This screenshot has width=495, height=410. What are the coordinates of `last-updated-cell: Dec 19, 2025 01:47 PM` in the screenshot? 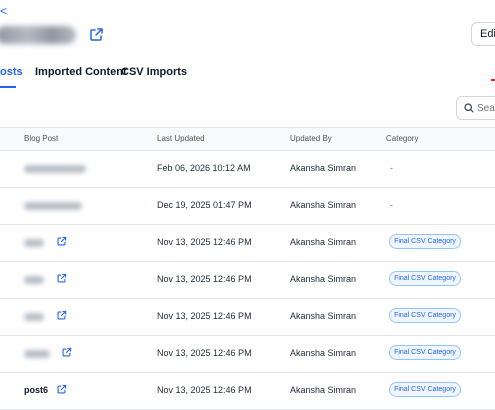 It's located at (204, 205).